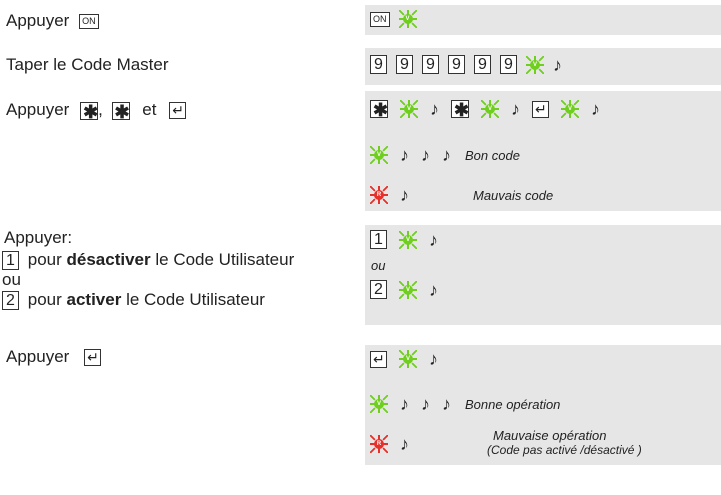 The image size is (721, 495). Describe the element at coordinates (378, 265) in the screenshot. I see `ou-caption: ou` at that location.